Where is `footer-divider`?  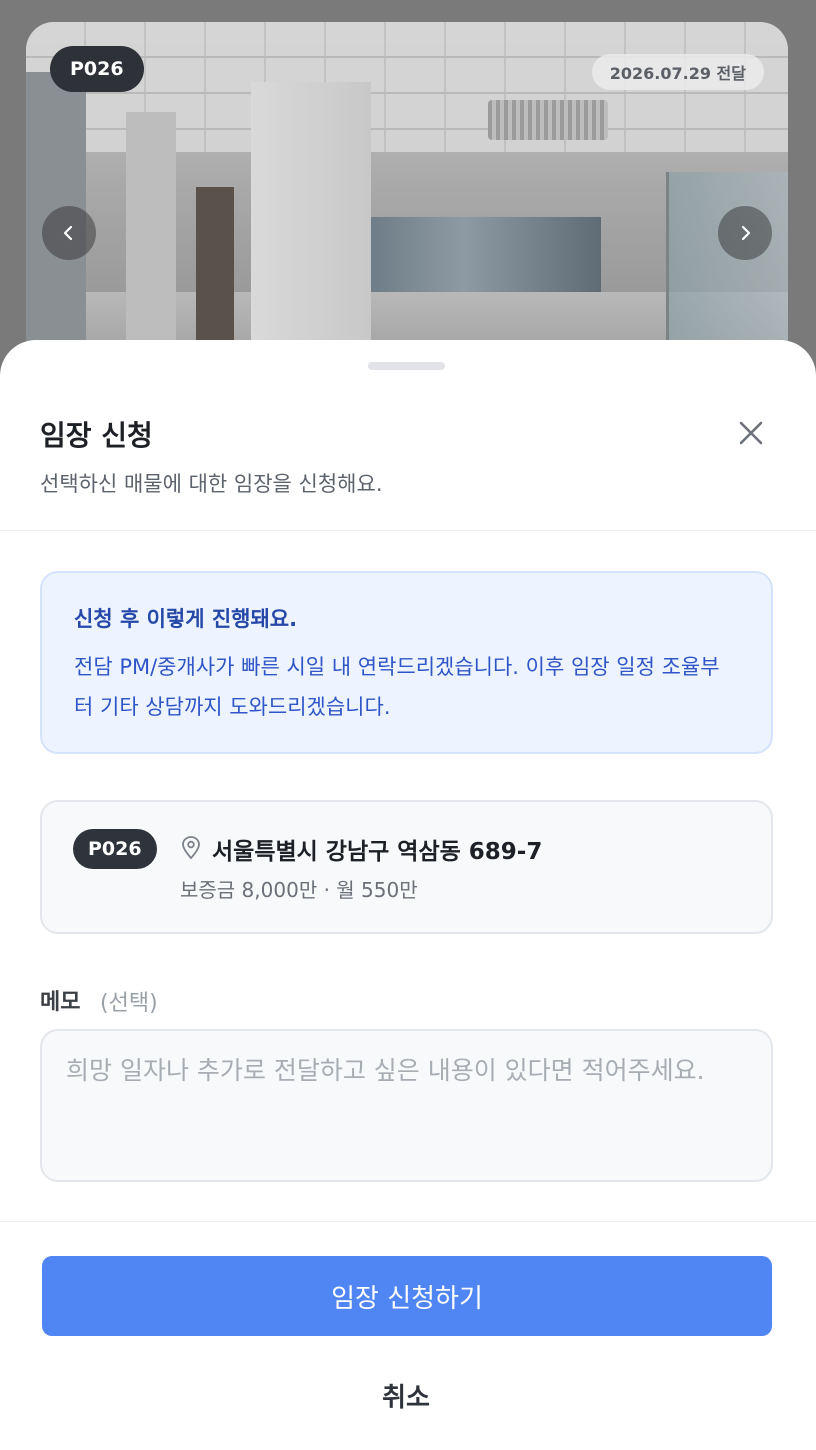
footer-divider is located at coordinates (408, 1221).